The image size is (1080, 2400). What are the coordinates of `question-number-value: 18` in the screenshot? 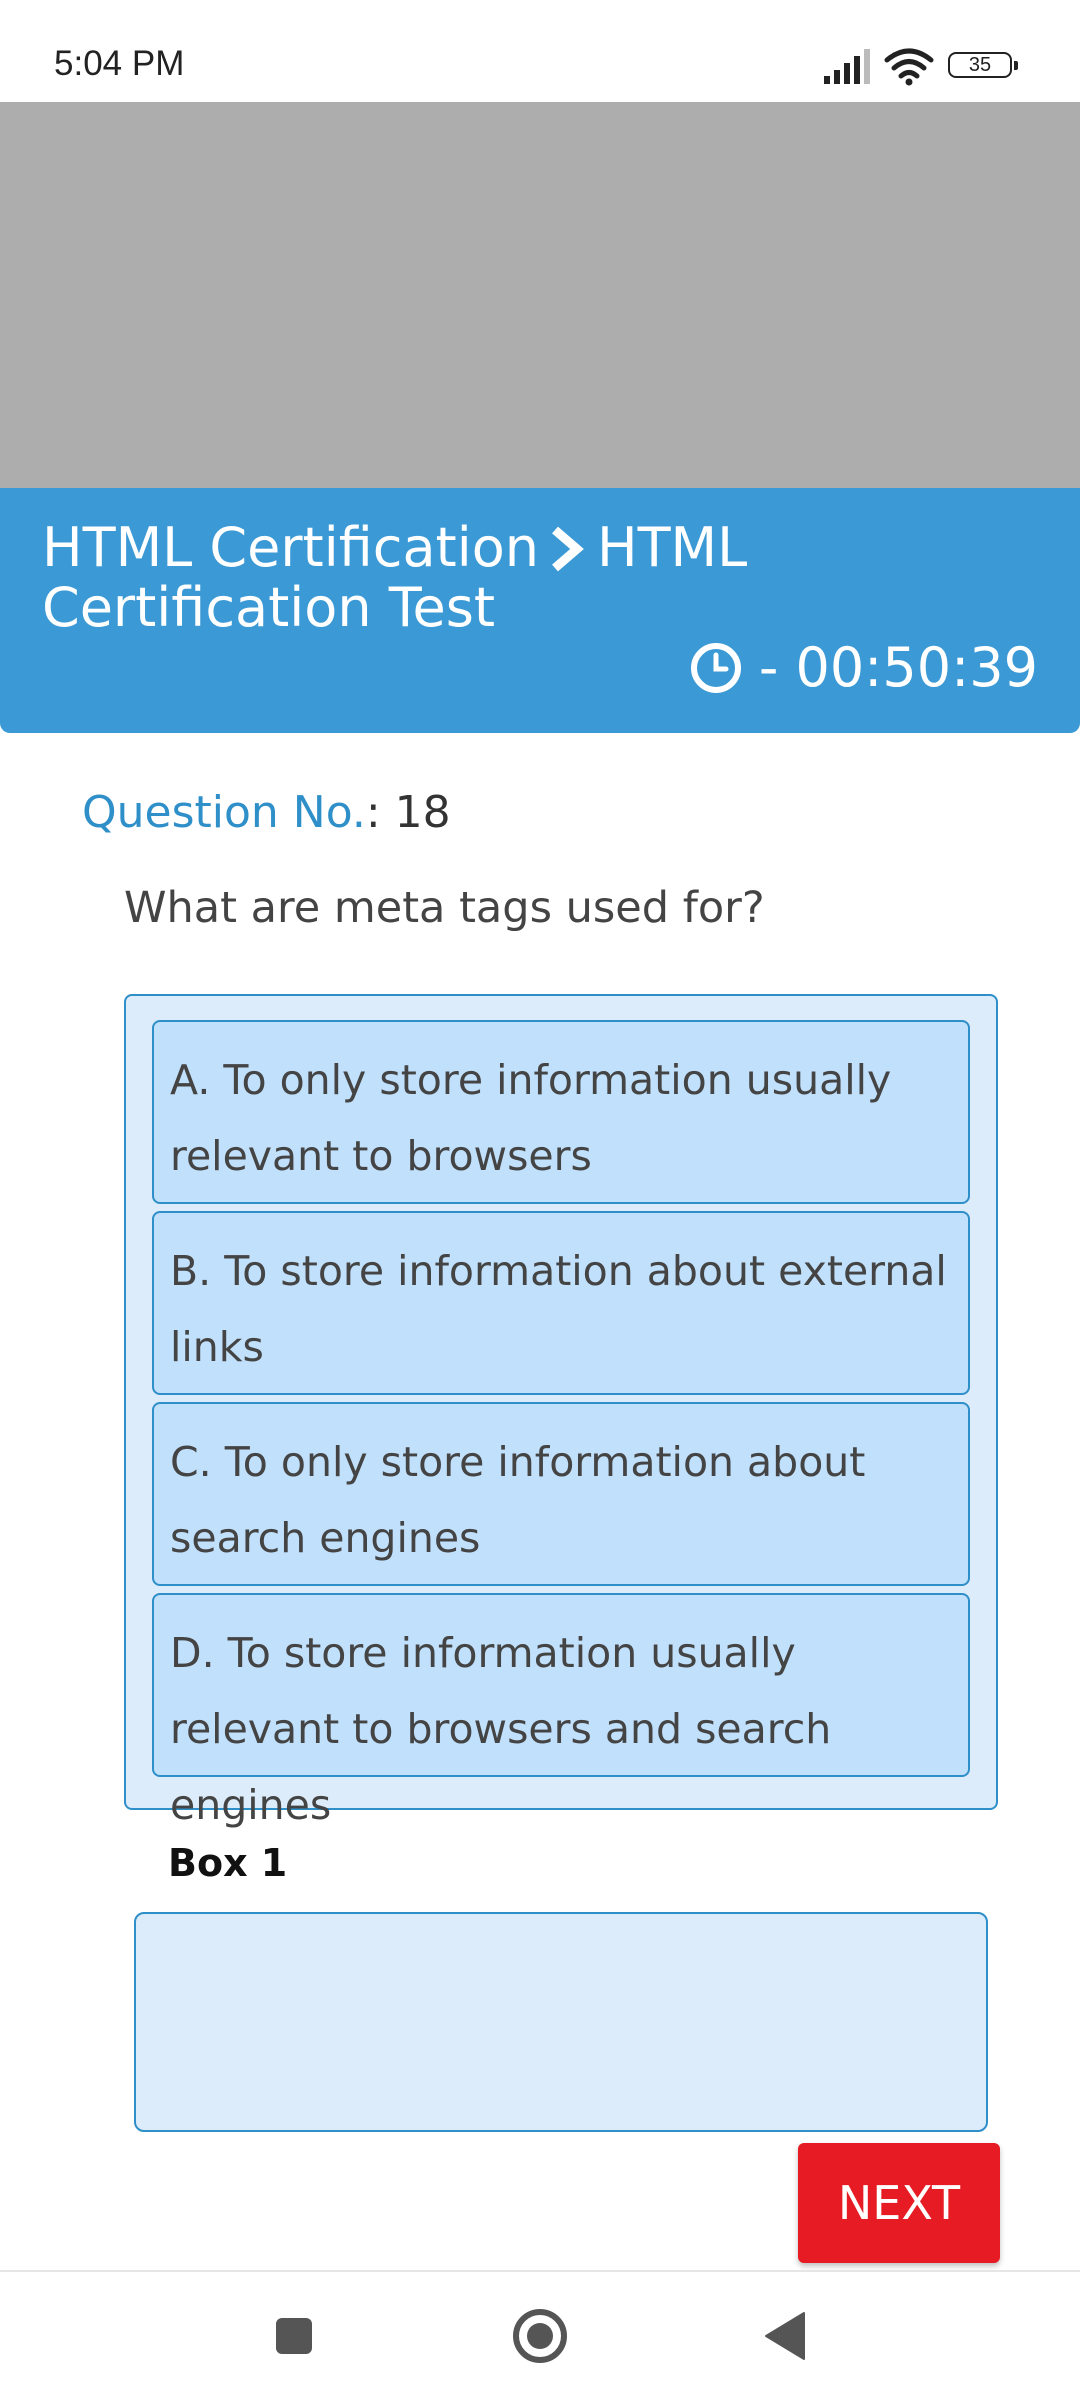 It's located at (422, 812).